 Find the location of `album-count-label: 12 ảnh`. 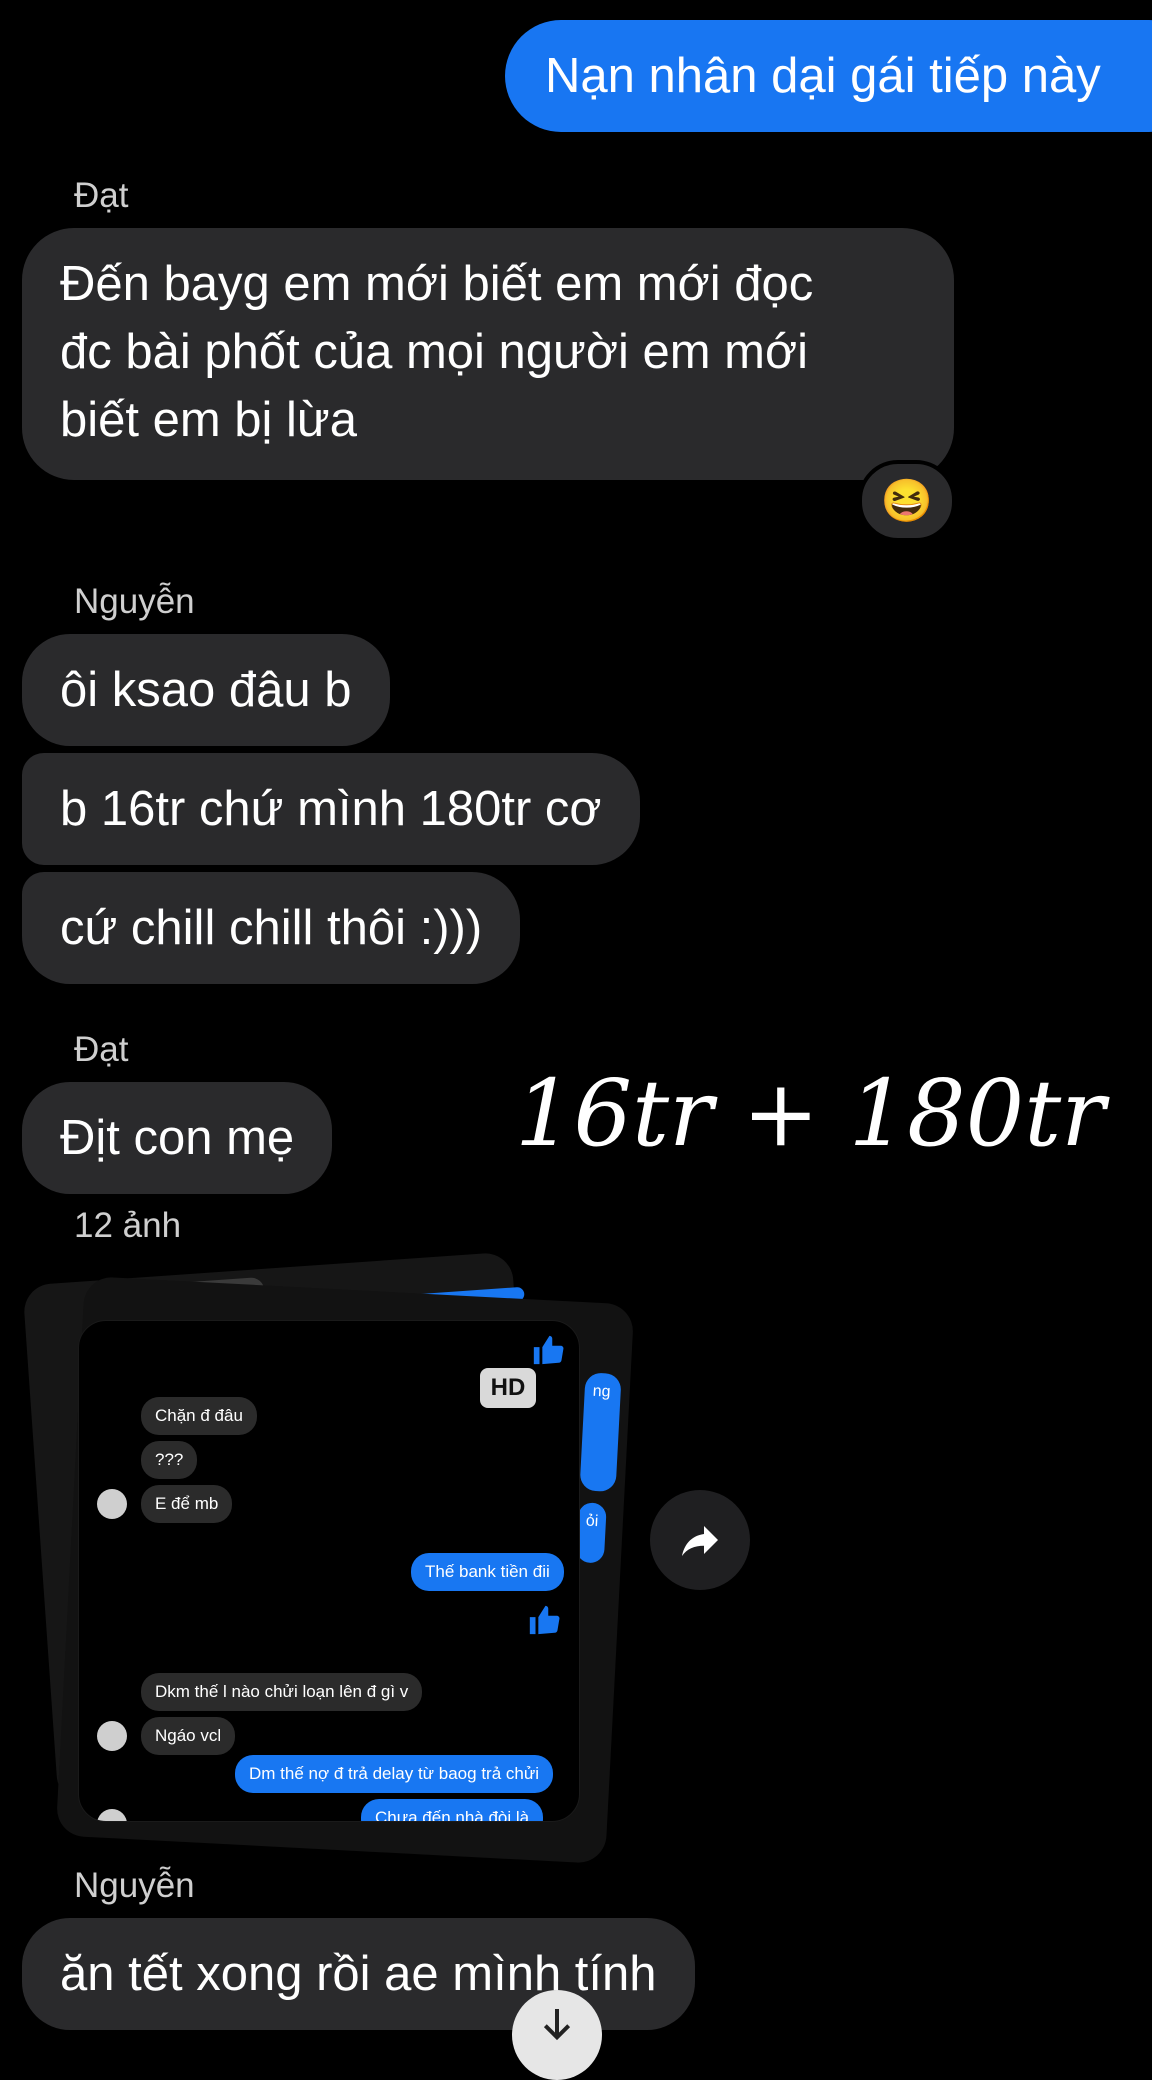

album-count-label: 12 ảnh is located at coordinates (128, 1225).